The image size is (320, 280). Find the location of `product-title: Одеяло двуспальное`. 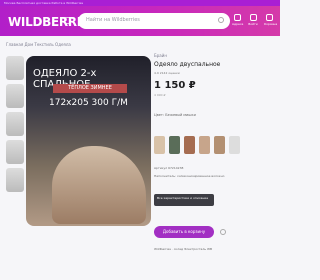

product-title: Одеяло двуспальное is located at coordinates (187, 64).